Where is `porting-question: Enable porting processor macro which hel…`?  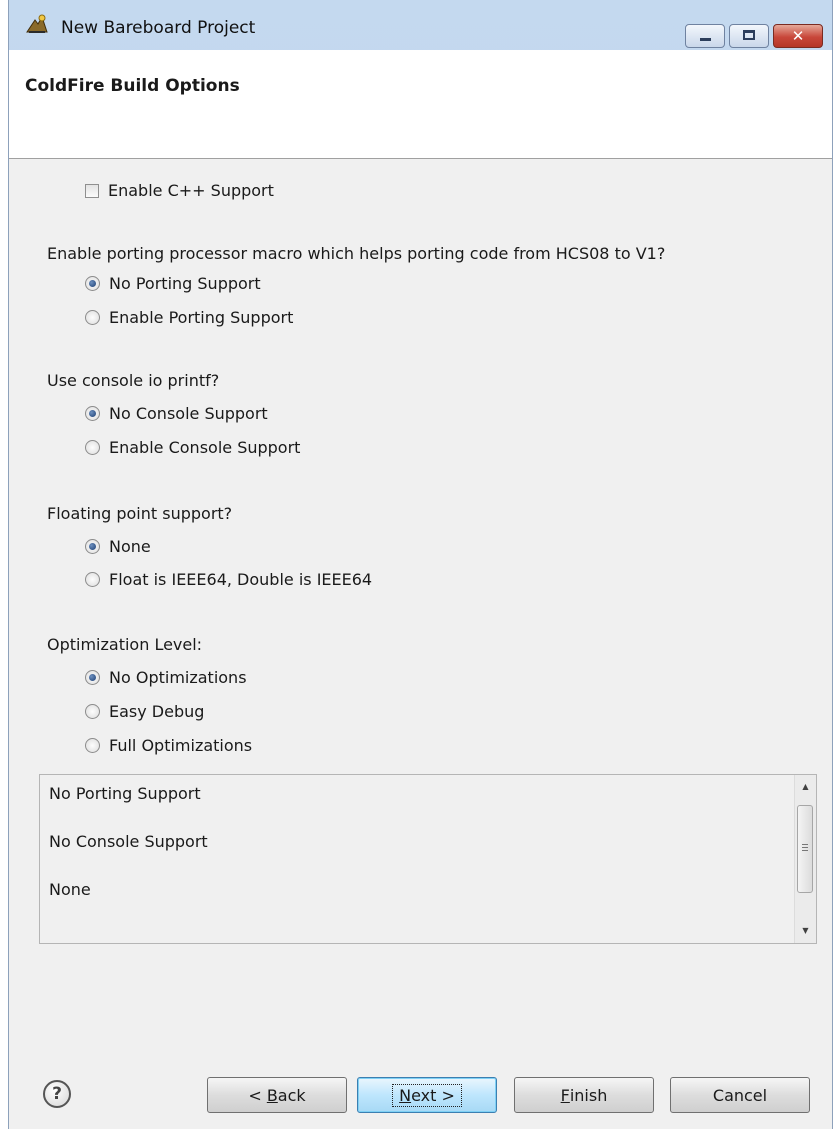
porting-question: Enable porting processor macro which hel… is located at coordinates (356, 253).